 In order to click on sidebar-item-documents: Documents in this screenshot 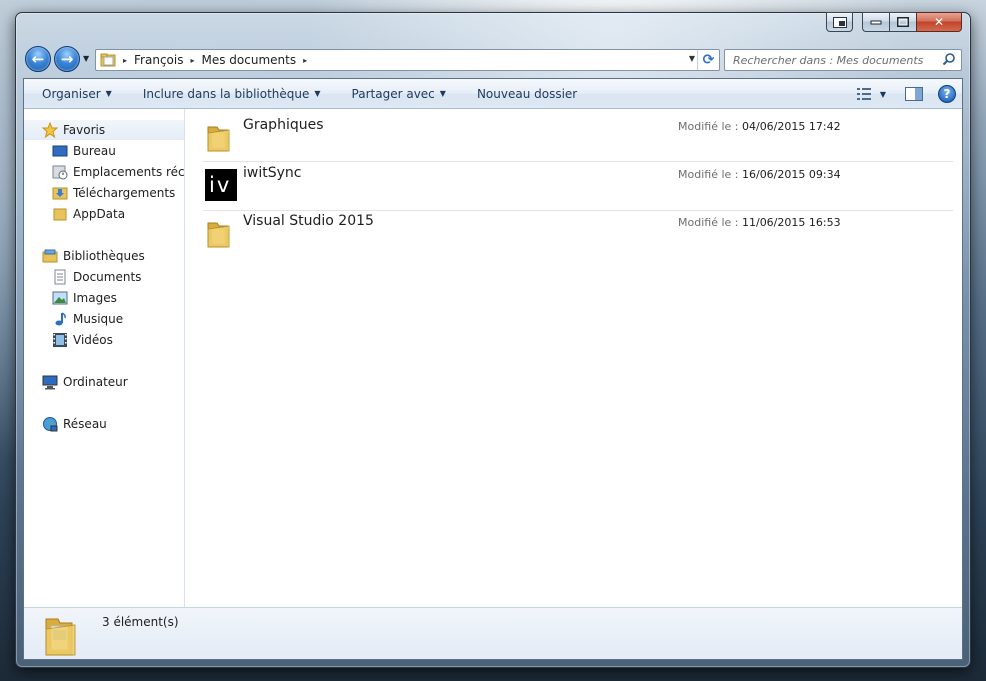, I will do `click(96, 277)`.